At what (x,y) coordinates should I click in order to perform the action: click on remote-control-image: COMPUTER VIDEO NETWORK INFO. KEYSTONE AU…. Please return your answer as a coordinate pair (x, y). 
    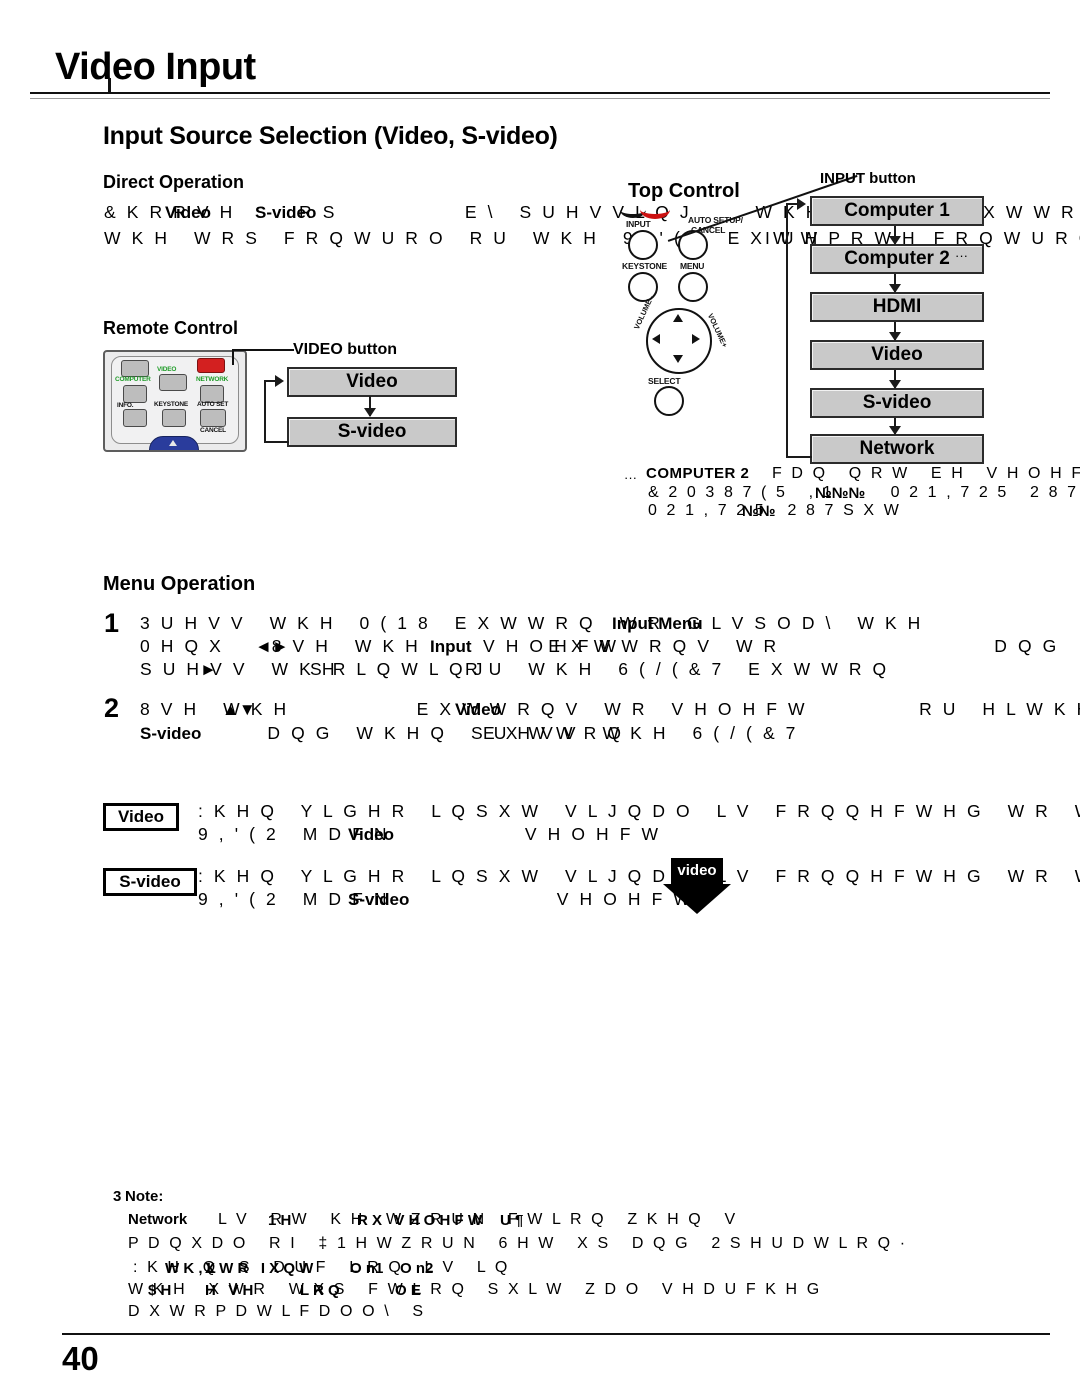
    Looking at the image, I should click on (175, 401).